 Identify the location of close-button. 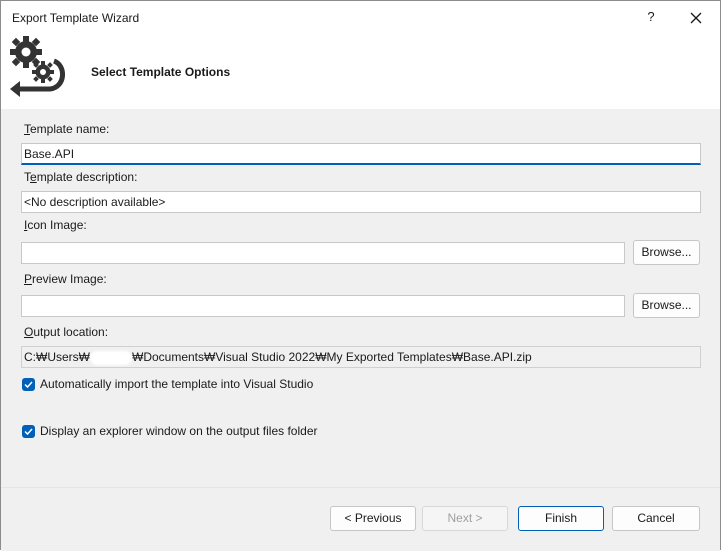
(696, 18).